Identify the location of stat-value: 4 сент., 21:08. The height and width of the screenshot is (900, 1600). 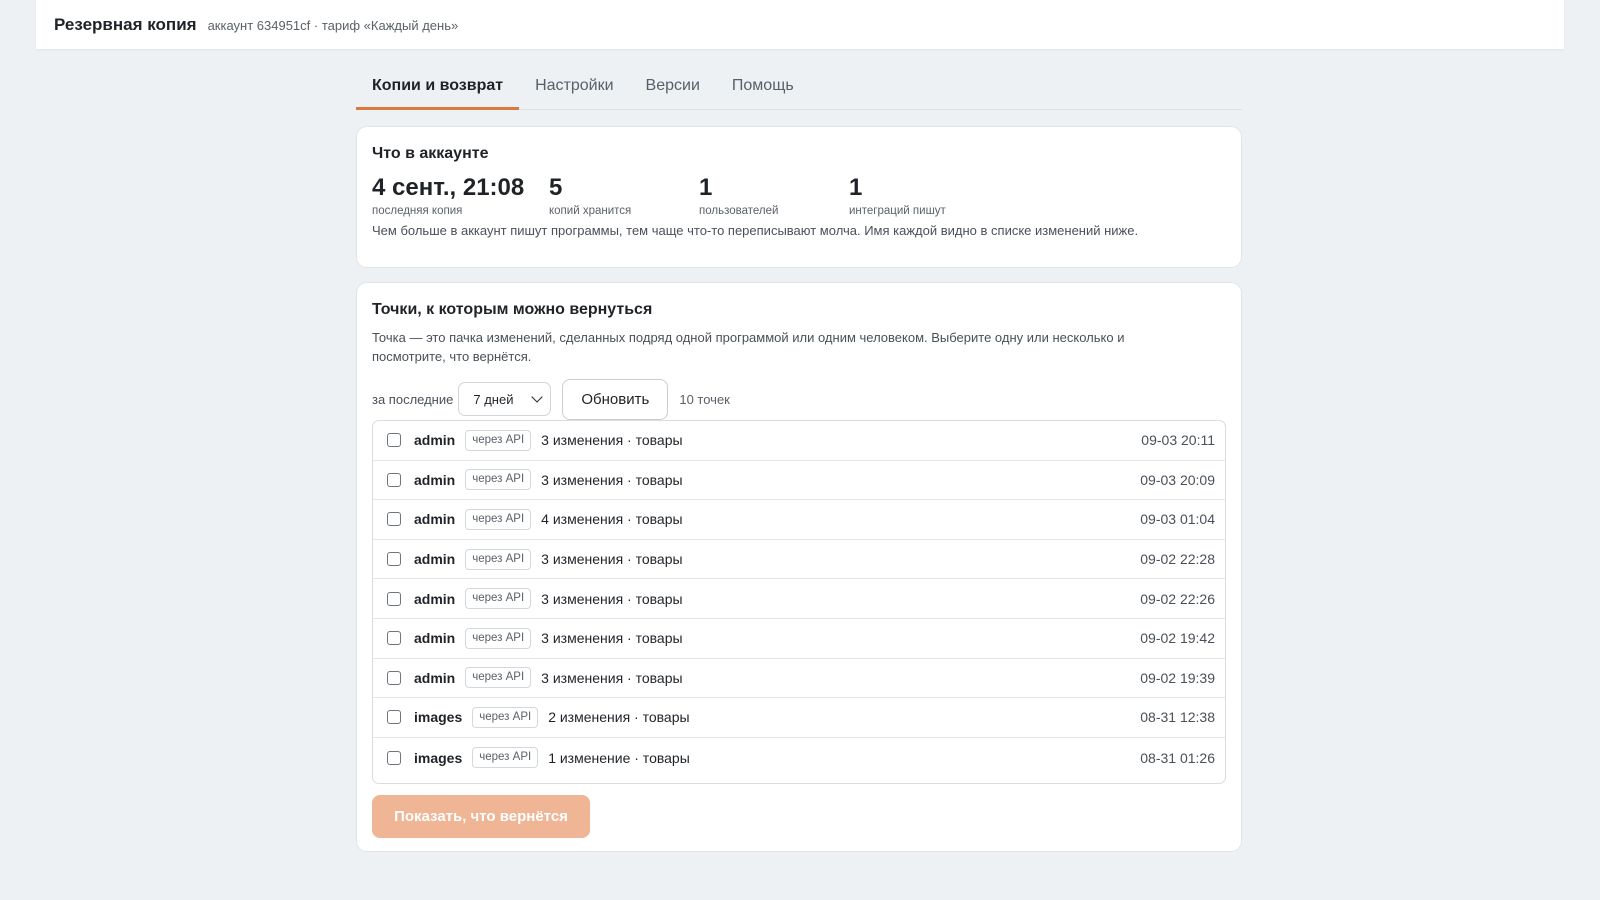
(448, 187).